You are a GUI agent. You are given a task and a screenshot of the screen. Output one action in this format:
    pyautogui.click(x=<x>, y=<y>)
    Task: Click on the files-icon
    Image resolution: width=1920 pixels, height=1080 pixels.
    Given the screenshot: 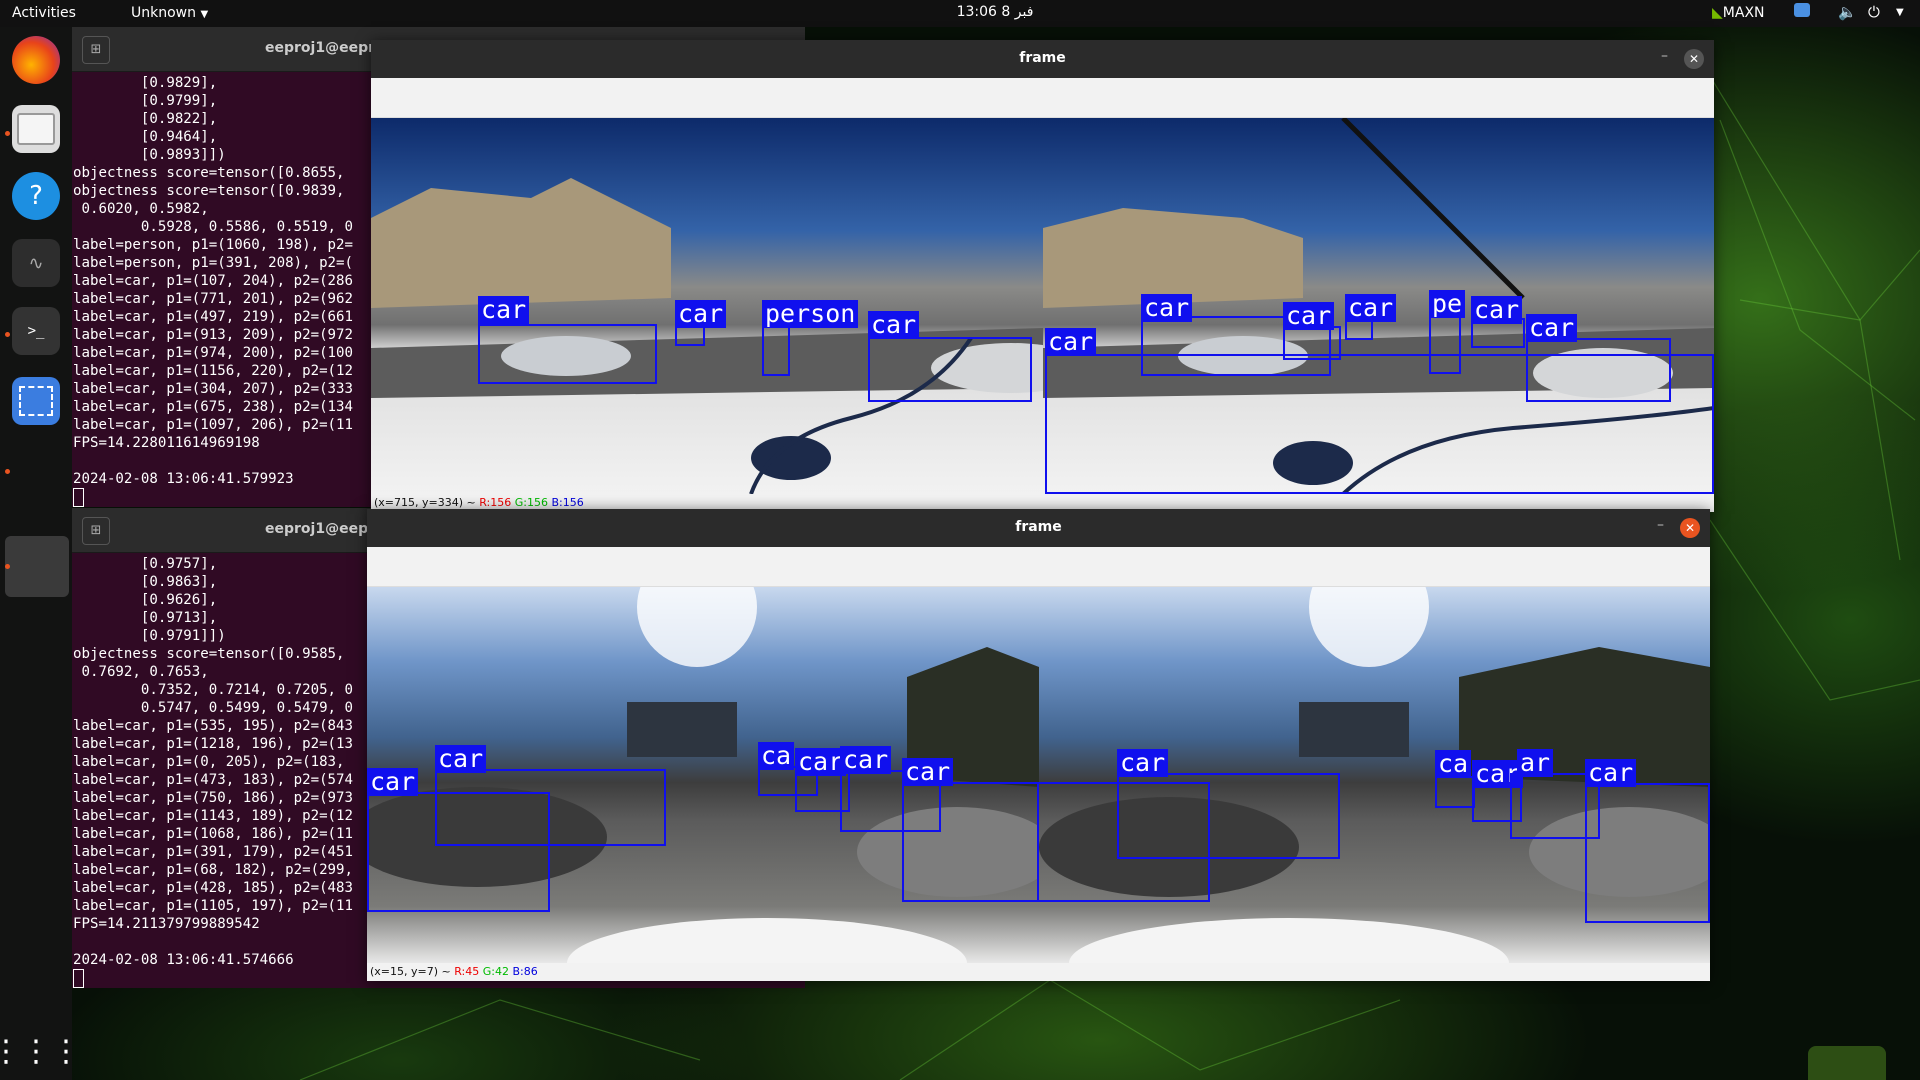 What is the action you would take?
    pyautogui.click(x=36, y=129)
    